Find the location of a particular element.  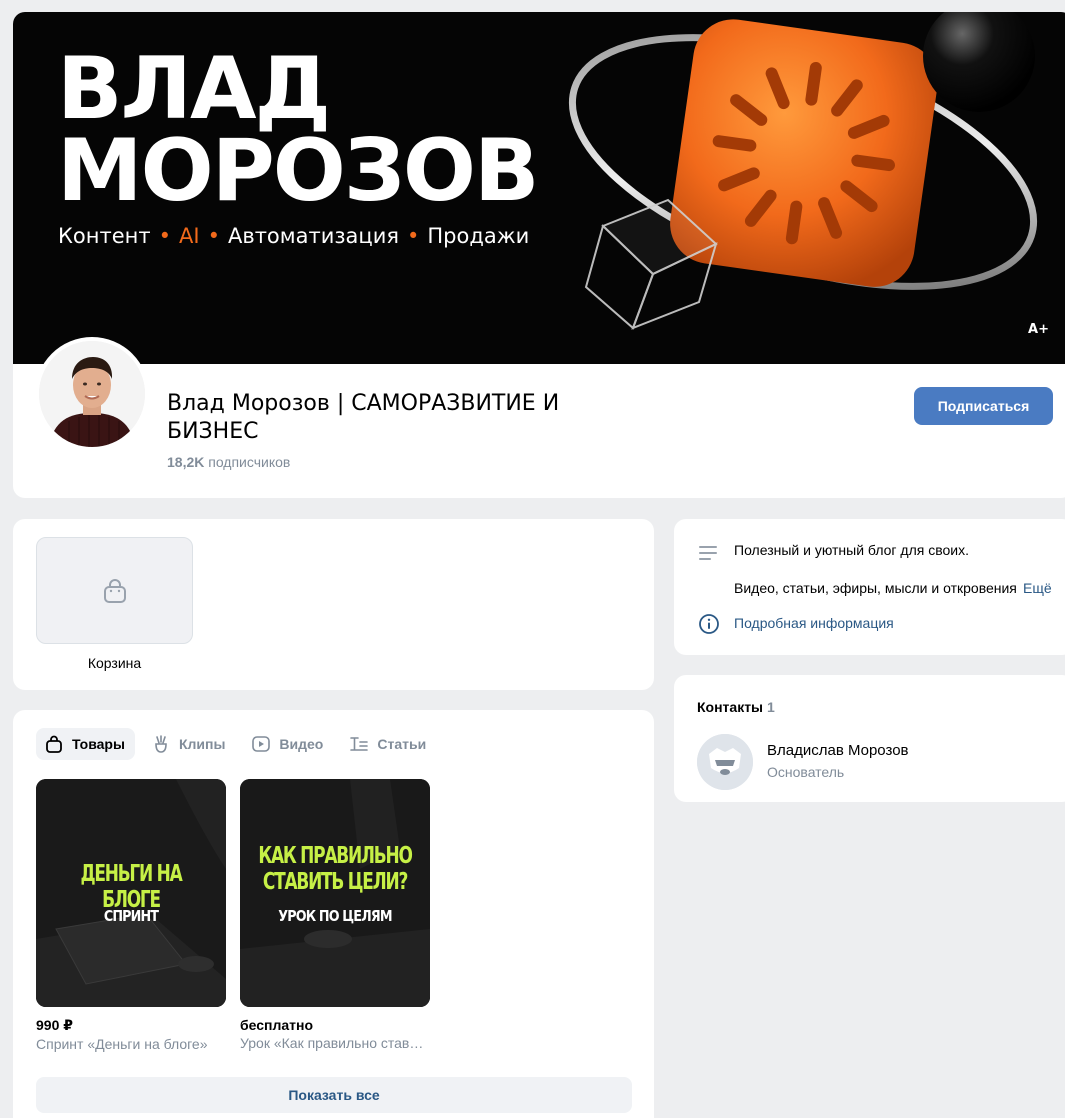

tab-label: Клипы is located at coordinates (202, 744).